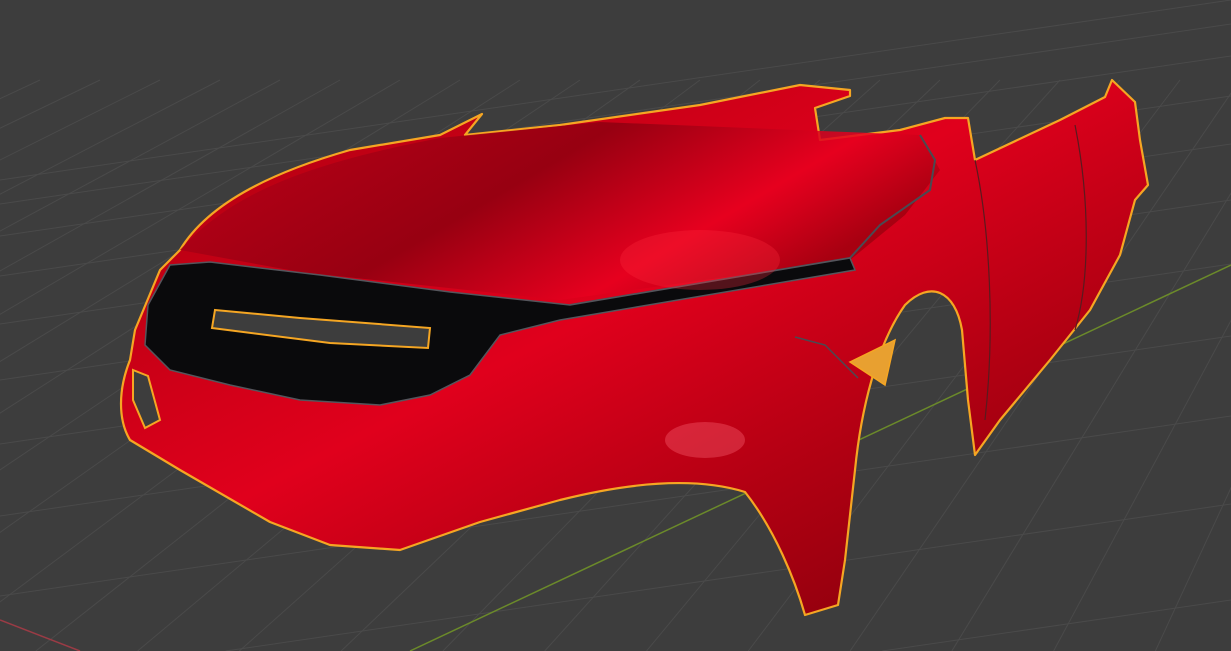 The image size is (1231, 651). What do you see at coordinates (40, 635) in the screenshot?
I see `x-axis-line` at bounding box center [40, 635].